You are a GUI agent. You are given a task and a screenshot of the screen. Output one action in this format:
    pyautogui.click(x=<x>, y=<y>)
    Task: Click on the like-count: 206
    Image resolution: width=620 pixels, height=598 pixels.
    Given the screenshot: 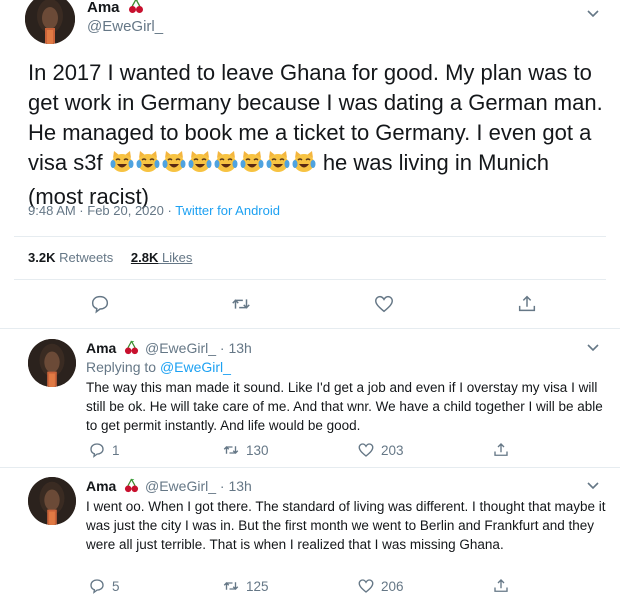 What is the action you would take?
    pyautogui.click(x=392, y=586)
    